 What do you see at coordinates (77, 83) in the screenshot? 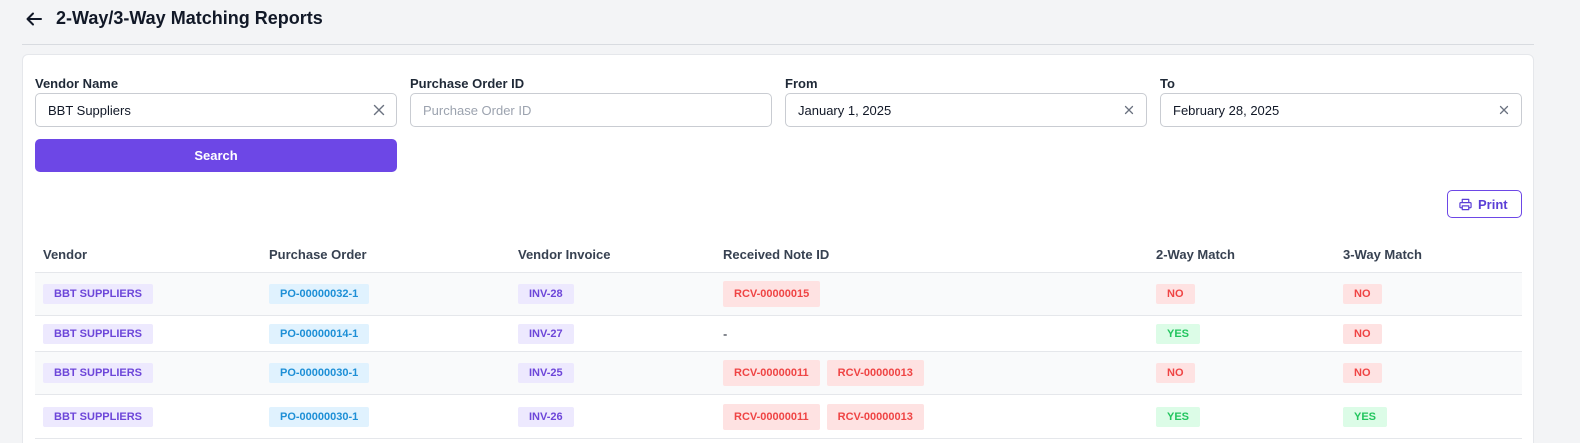
I see `vendor-name-label: Vendor Name` at bounding box center [77, 83].